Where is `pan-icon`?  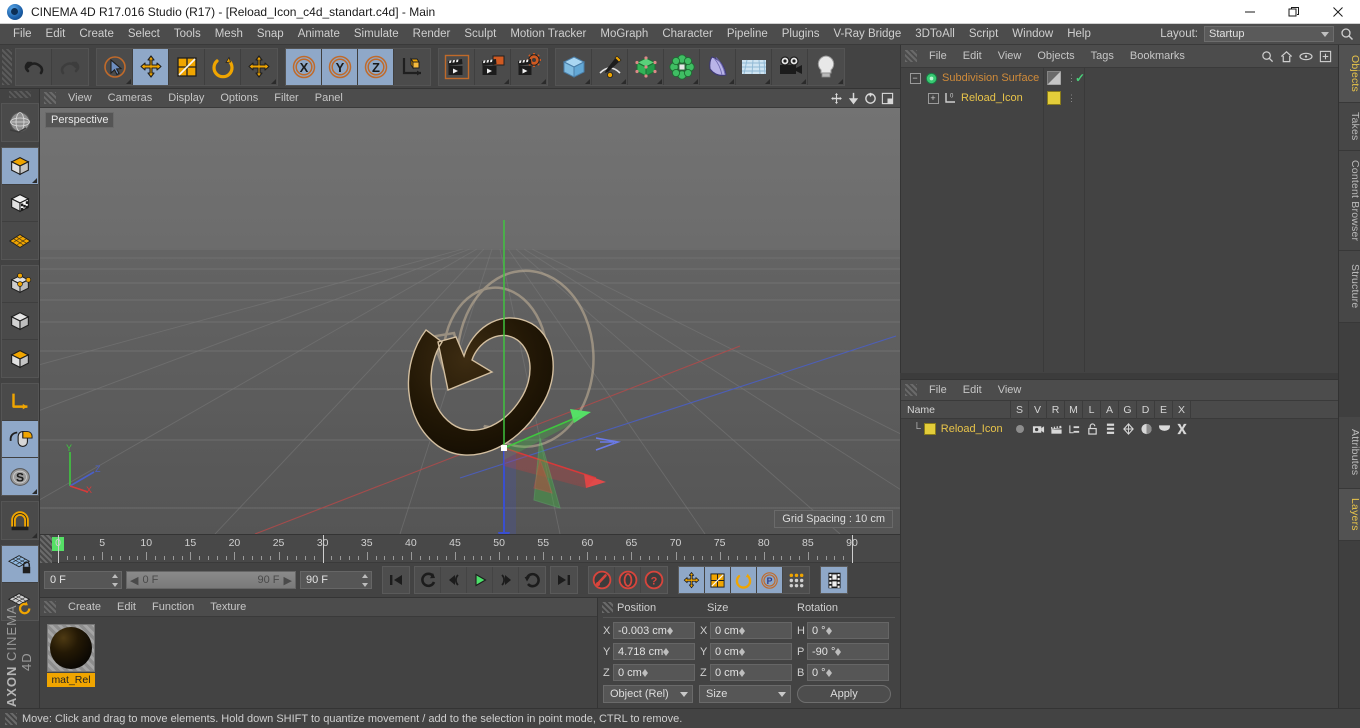
pan-icon is located at coordinates (836, 98).